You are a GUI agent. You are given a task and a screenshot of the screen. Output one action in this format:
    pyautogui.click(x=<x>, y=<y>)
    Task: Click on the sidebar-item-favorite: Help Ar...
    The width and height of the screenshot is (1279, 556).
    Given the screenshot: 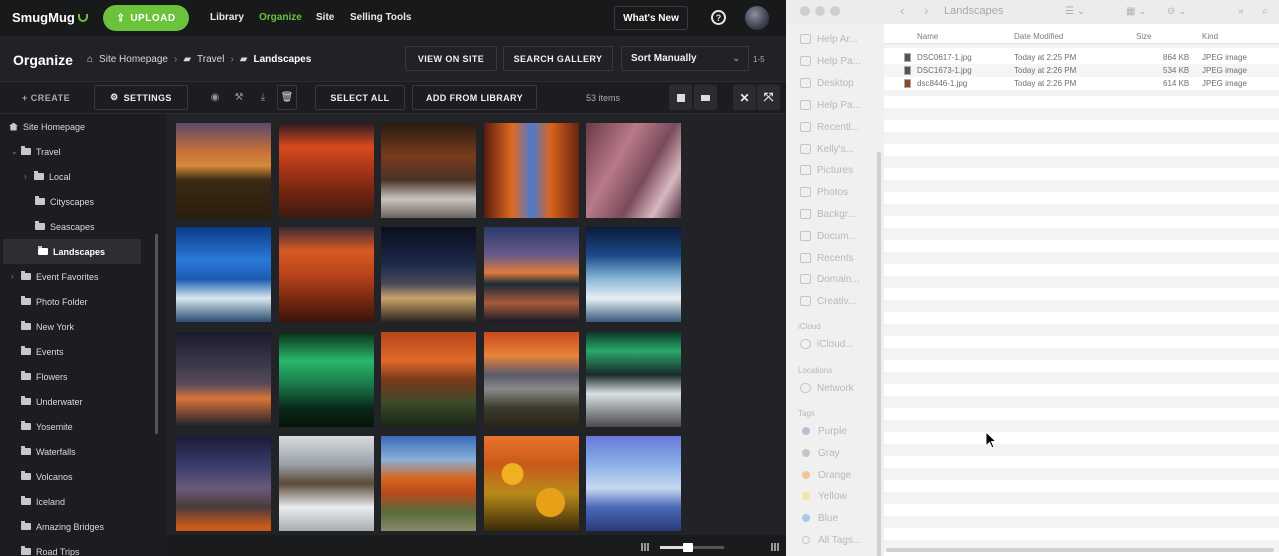 What is the action you would take?
    pyautogui.click(x=829, y=39)
    